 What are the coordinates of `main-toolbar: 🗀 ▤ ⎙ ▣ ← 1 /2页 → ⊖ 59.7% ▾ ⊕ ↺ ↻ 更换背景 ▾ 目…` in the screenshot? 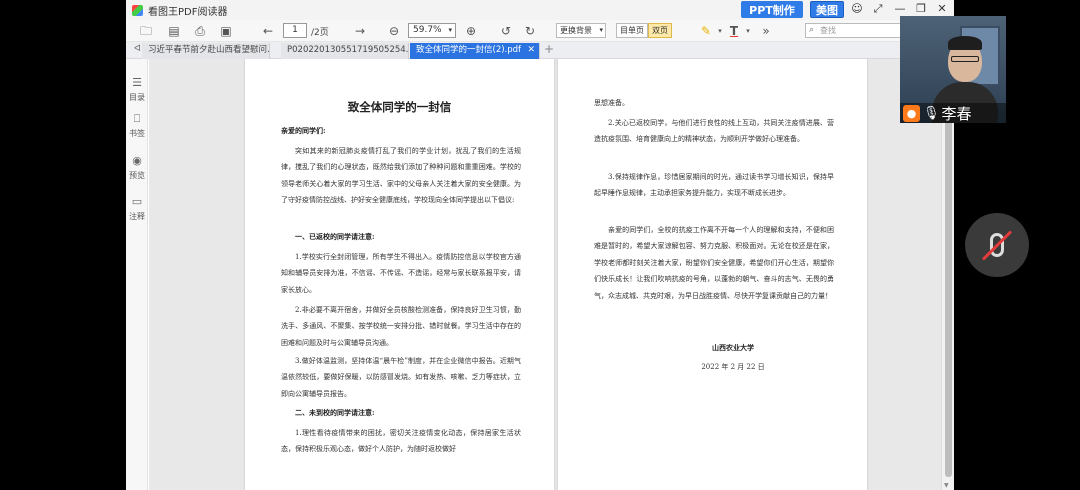 It's located at (540, 31).